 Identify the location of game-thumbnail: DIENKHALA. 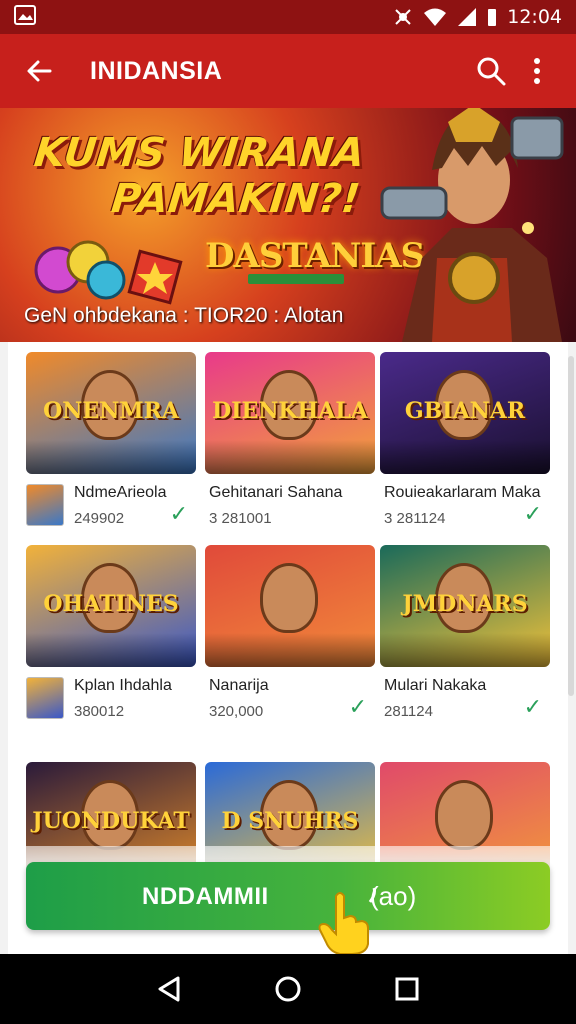
(290, 413).